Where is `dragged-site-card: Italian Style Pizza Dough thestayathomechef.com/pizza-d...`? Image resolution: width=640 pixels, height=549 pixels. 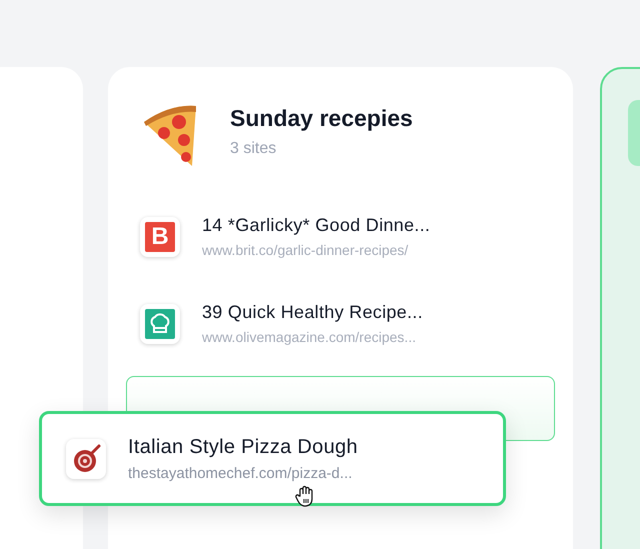 dragged-site-card: Italian Style Pizza Dough thestayathomechef.com/pizza-d... is located at coordinates (272, 458).